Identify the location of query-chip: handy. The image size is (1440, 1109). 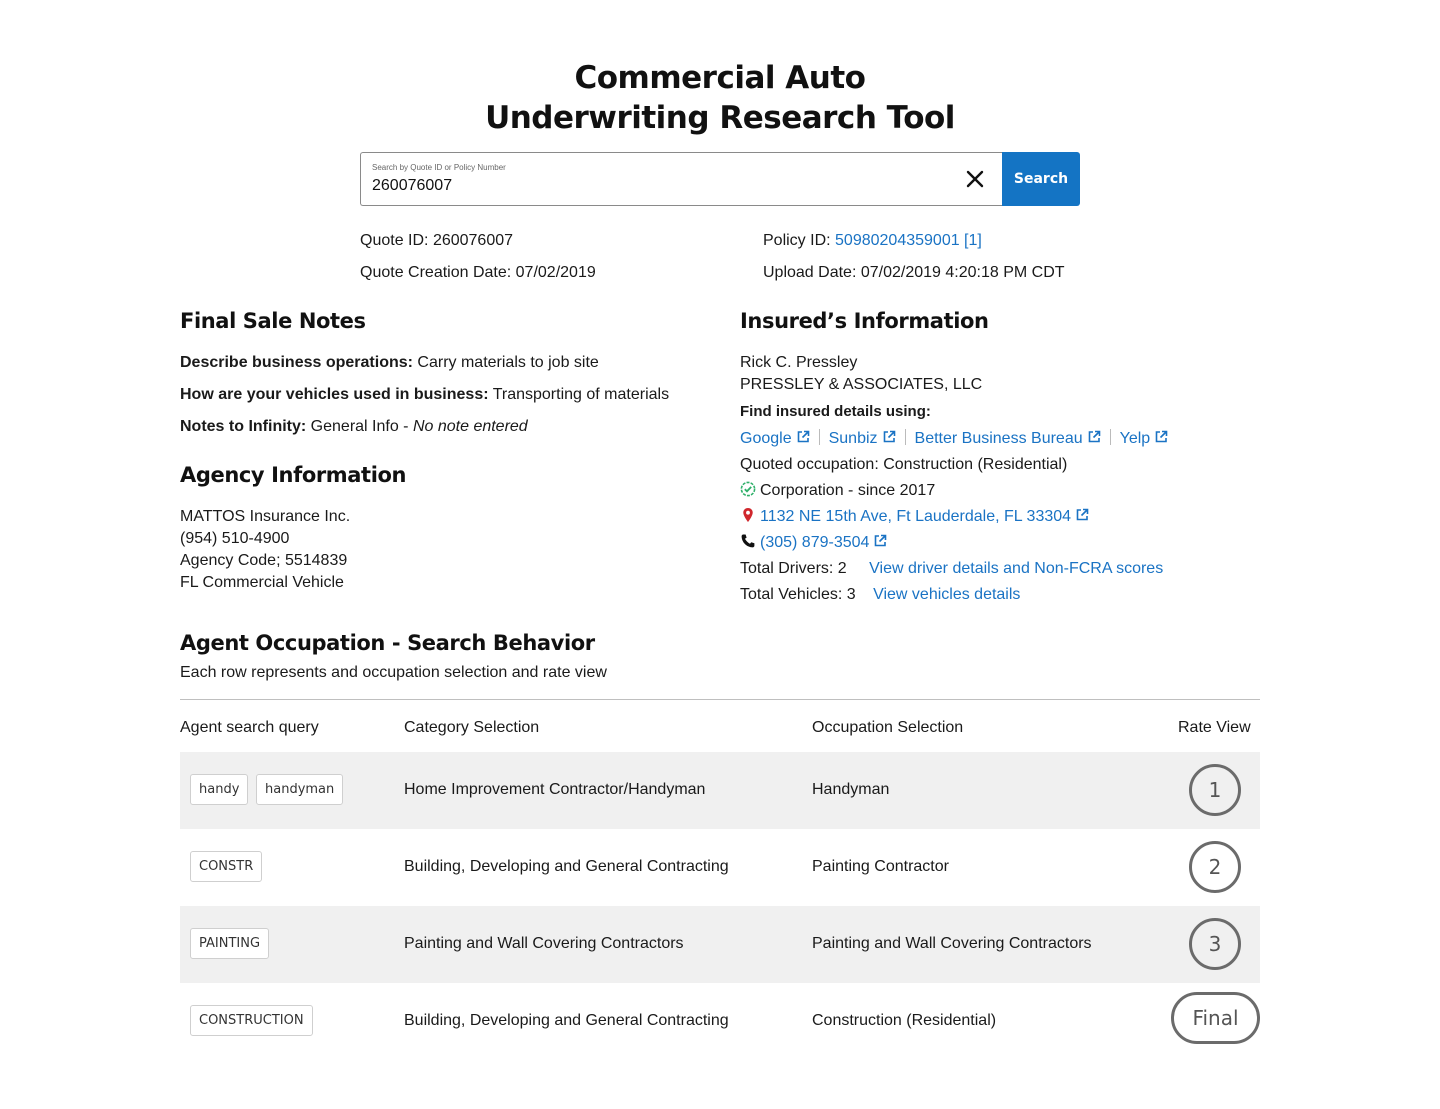
(219, 789).